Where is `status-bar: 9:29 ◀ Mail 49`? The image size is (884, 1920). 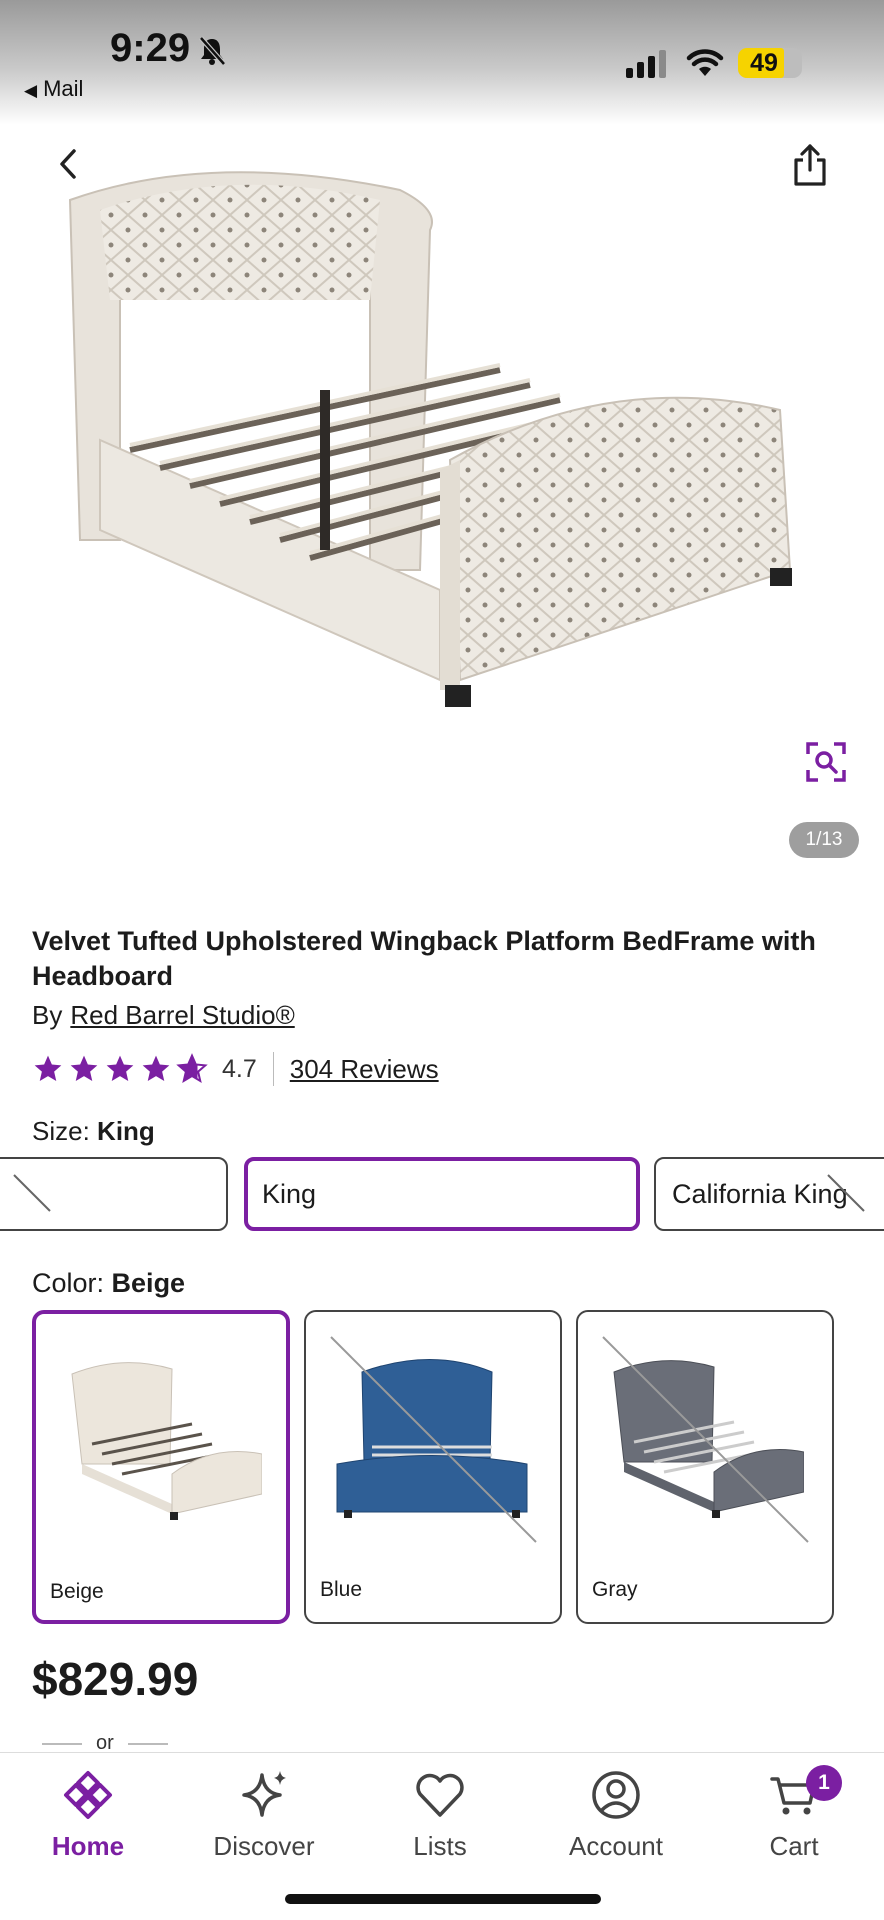 status-bar: 9:29 ◀ Mail 49 is located at coordinates (442, 62).